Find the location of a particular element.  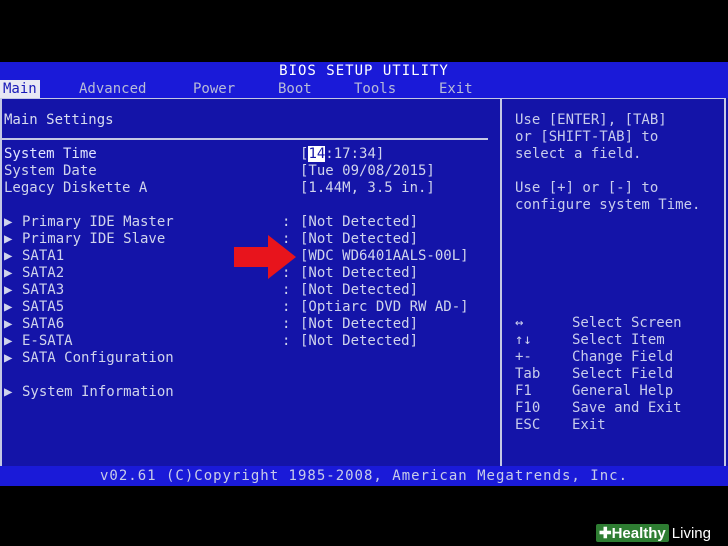

item-system-information: System Information is located at coordinates (98, 392).